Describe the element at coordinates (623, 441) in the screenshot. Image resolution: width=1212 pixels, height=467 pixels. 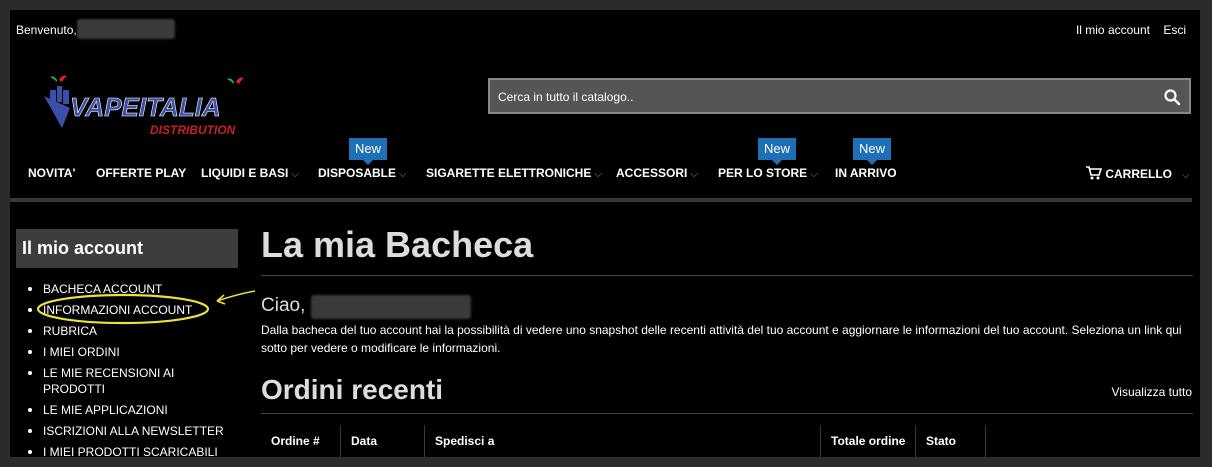
I see `column-ship-to: Spedisci a` at that location.